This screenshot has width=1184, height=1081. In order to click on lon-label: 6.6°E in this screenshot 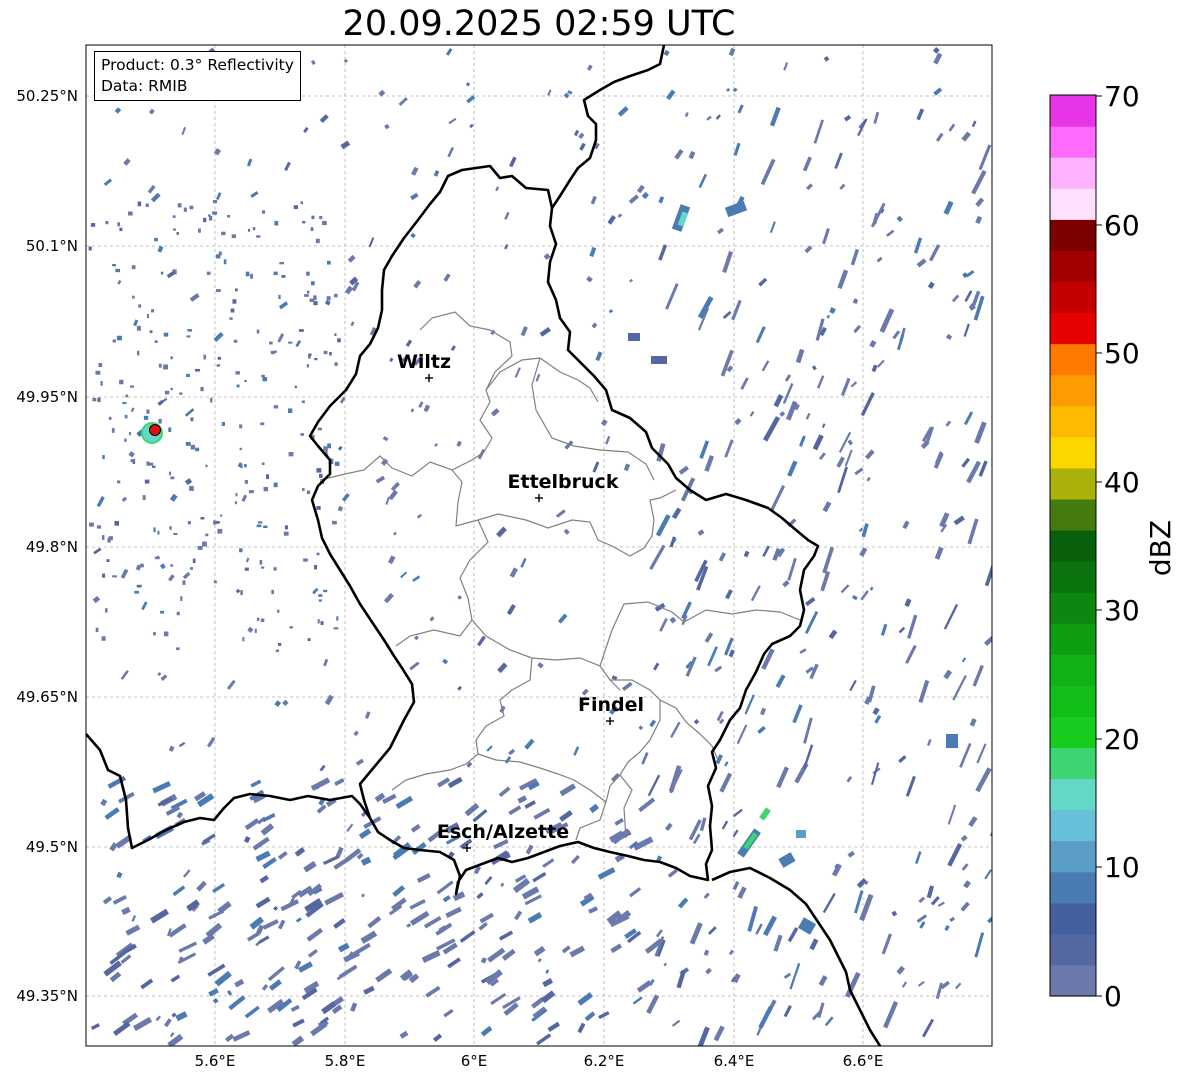, I will do `click(863, 1061)`.